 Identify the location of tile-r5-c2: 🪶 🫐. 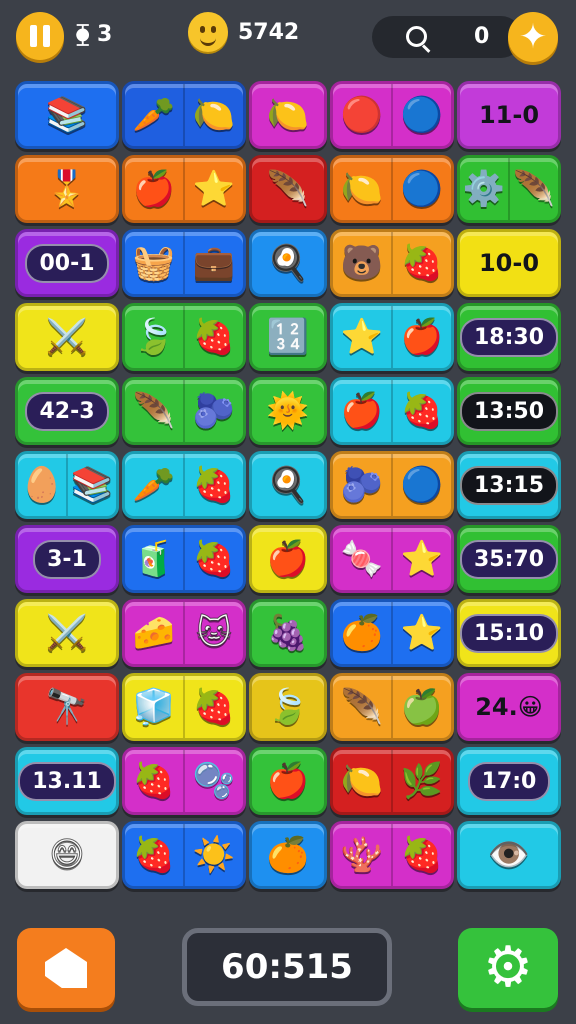
(184, 411).